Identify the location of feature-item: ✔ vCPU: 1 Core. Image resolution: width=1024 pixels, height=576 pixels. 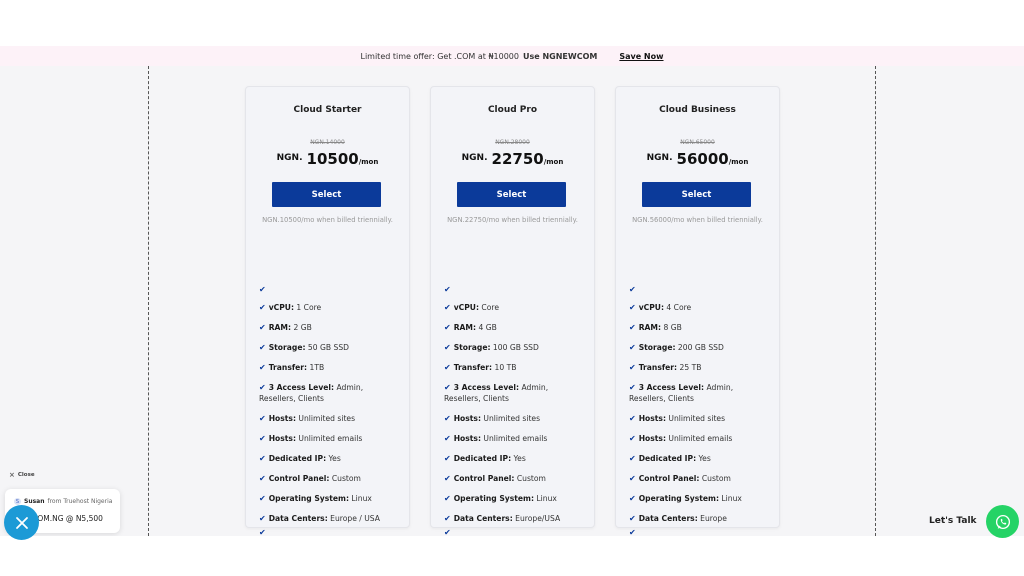
(330, 307).